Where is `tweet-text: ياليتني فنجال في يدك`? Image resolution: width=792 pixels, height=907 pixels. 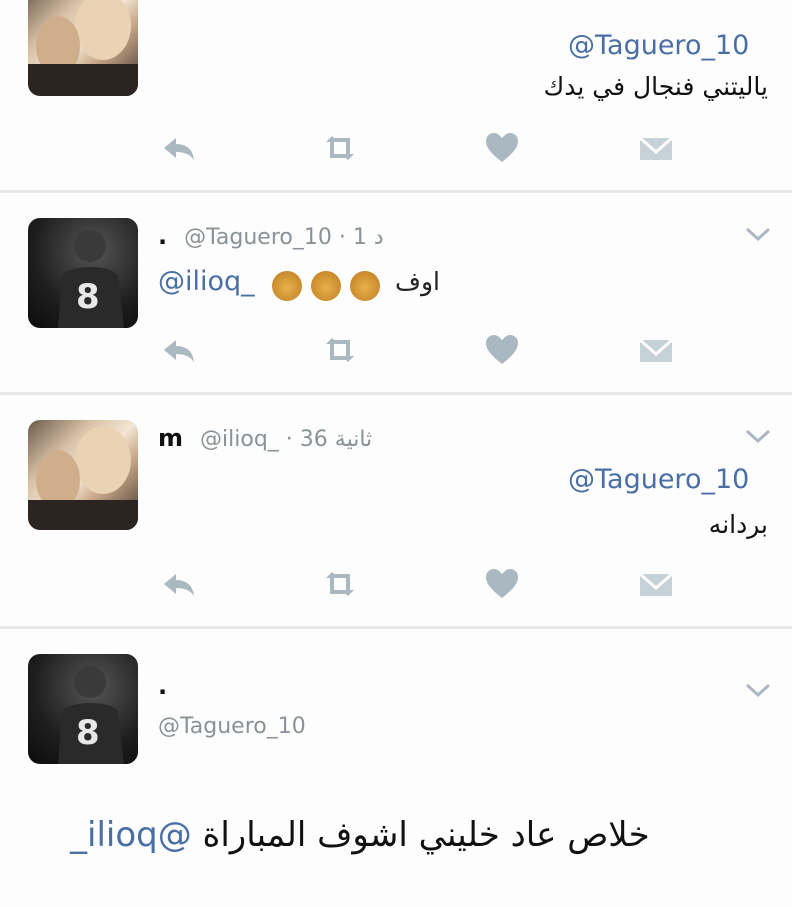 tweet-text: ياليتني فنجال في يدك is located at coordinates (655, 86).